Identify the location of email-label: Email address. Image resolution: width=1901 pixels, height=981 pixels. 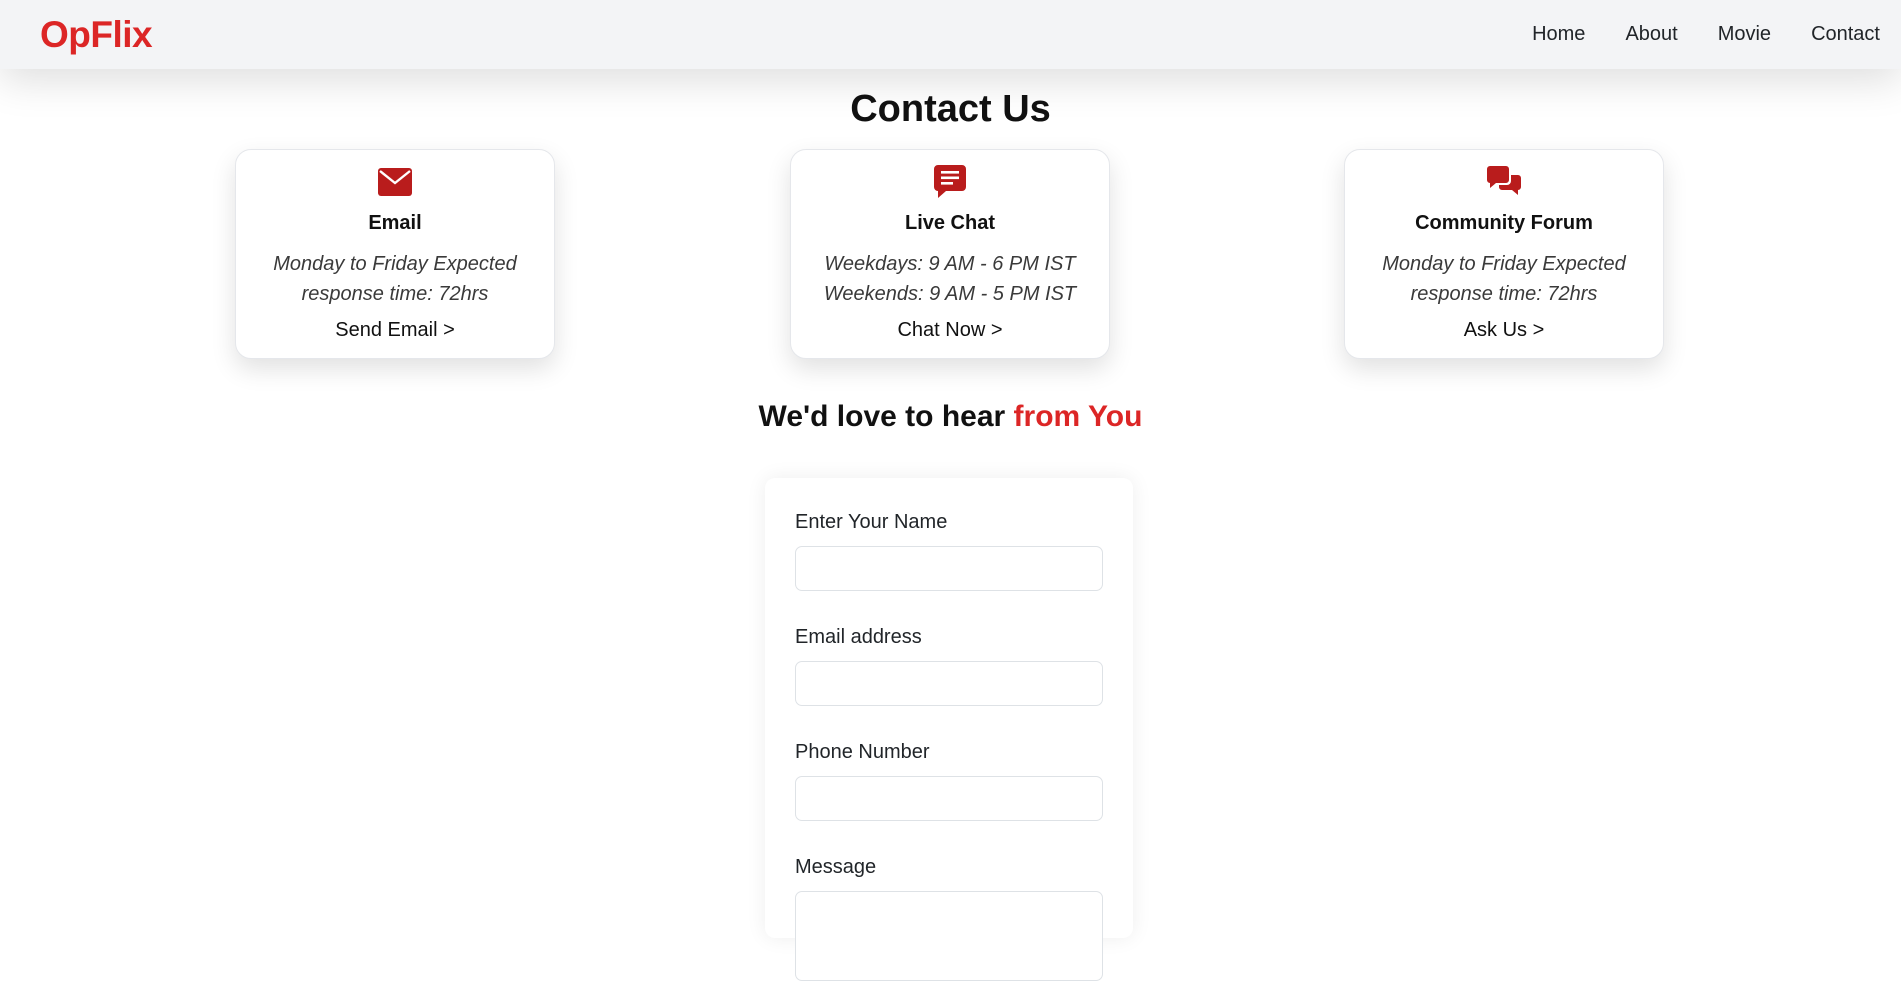
(858, 637).